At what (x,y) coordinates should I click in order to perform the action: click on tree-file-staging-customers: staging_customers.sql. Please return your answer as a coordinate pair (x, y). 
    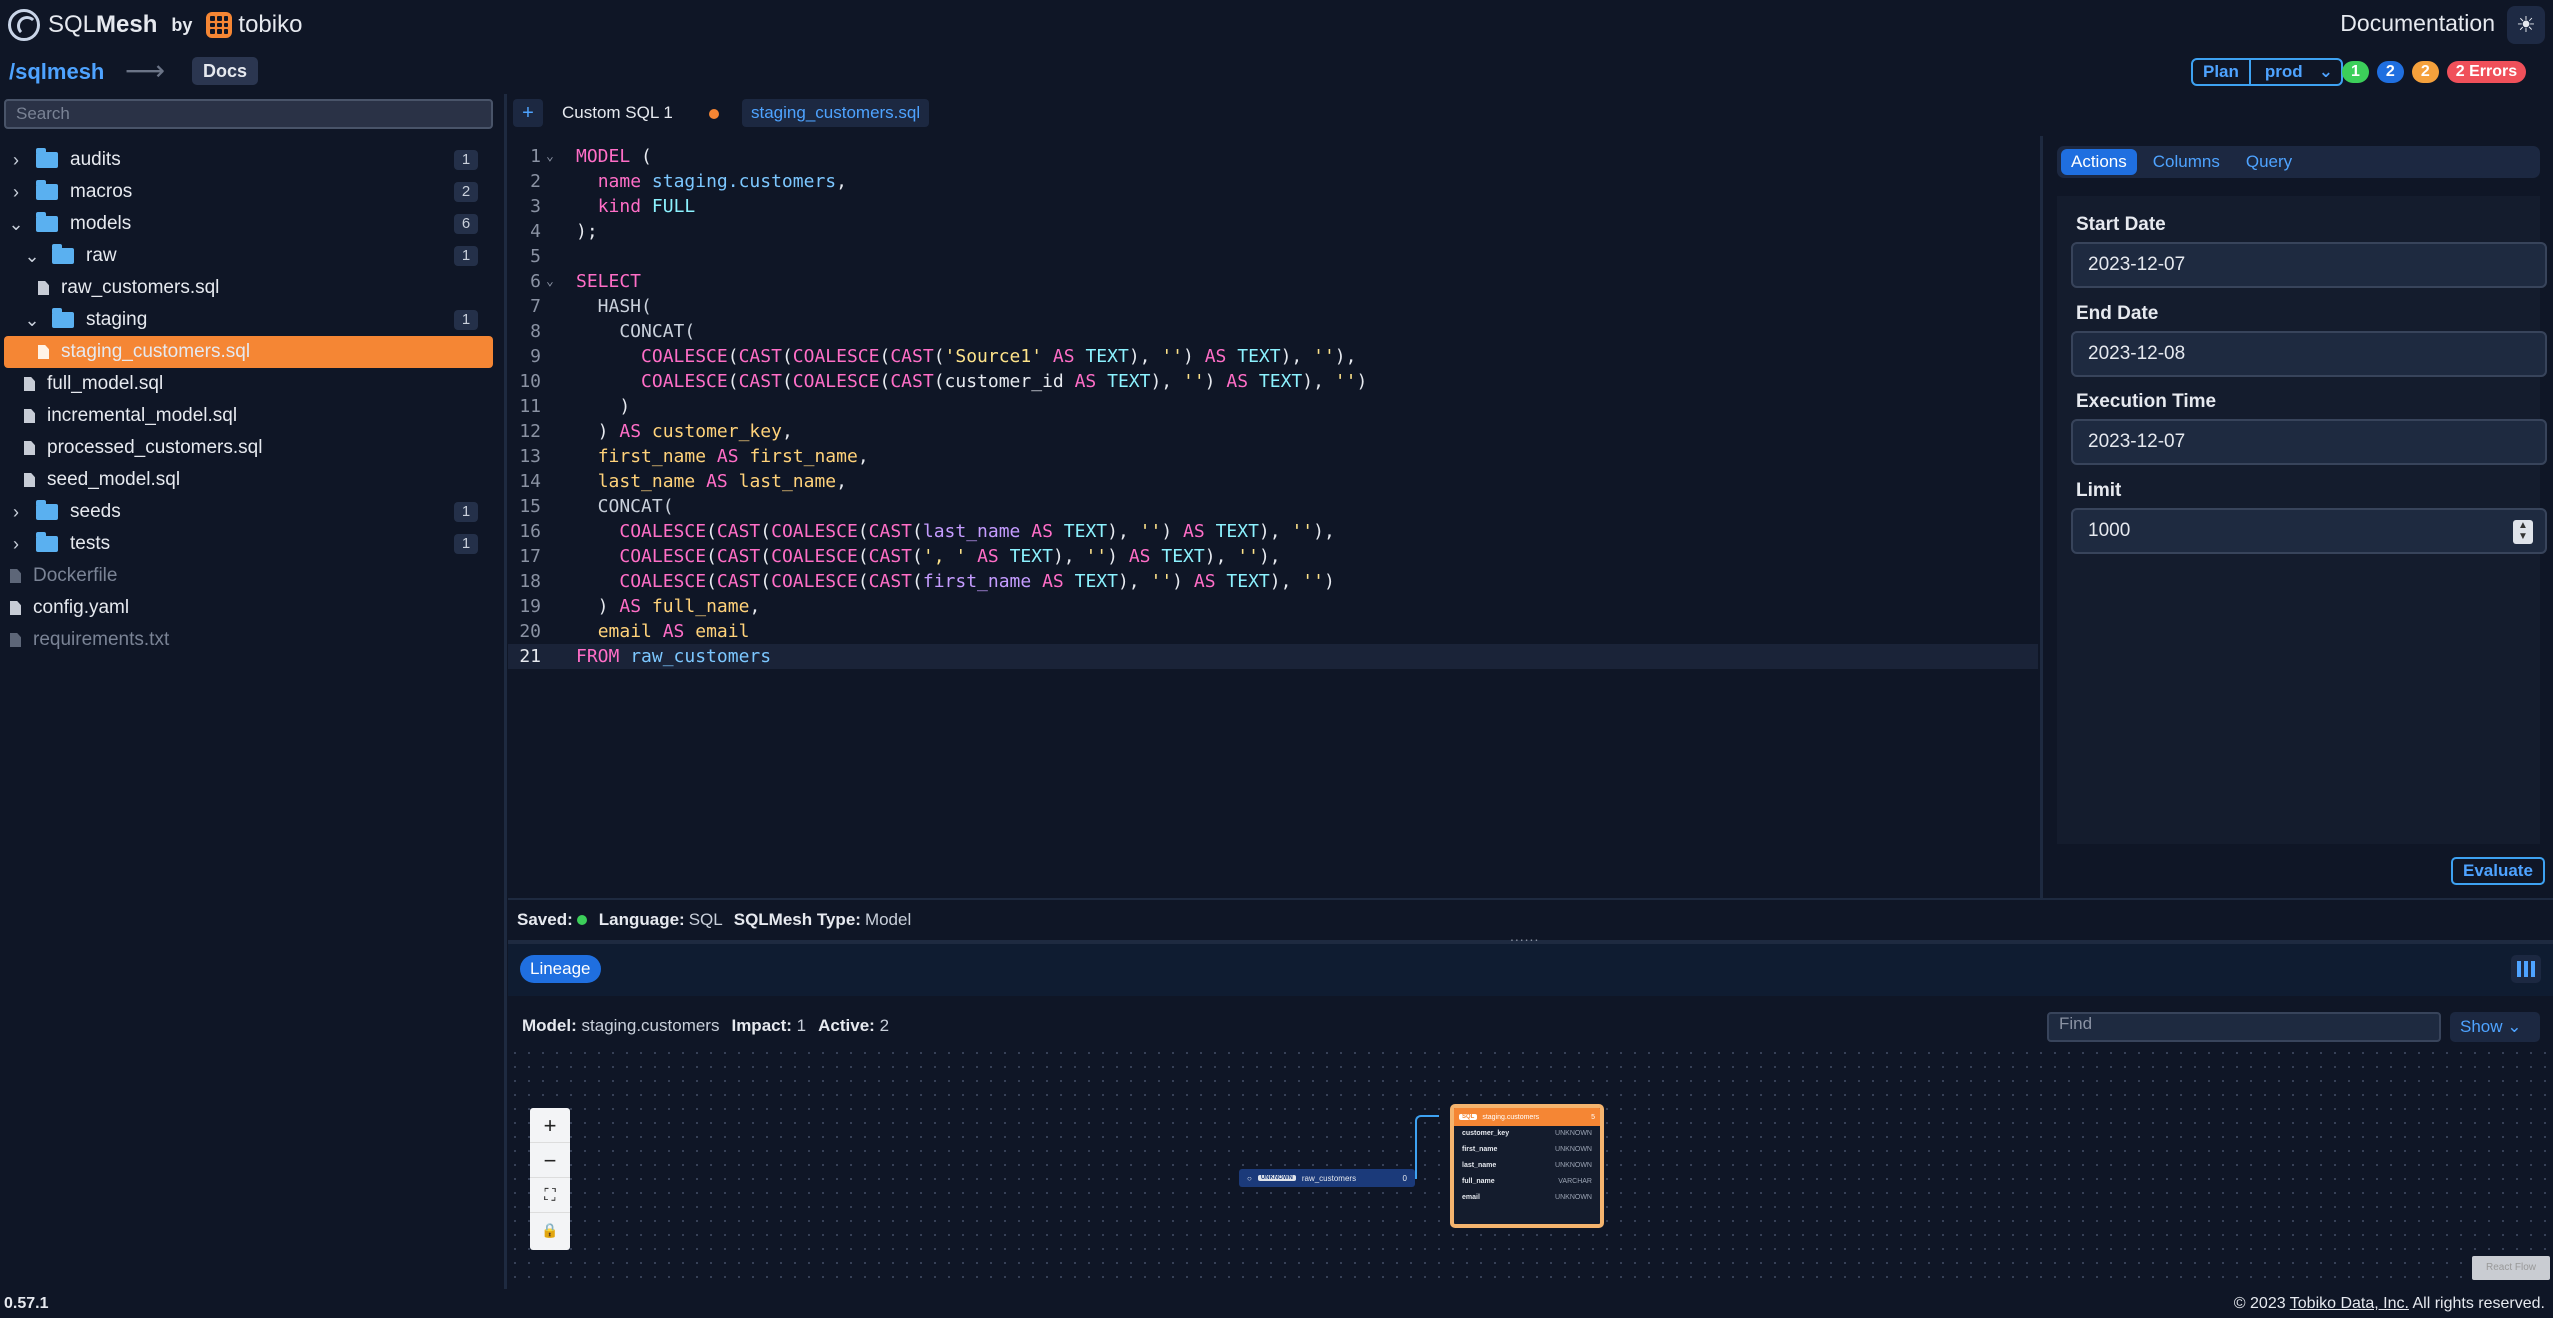
    Looking at the image, I should click on (248, 352).